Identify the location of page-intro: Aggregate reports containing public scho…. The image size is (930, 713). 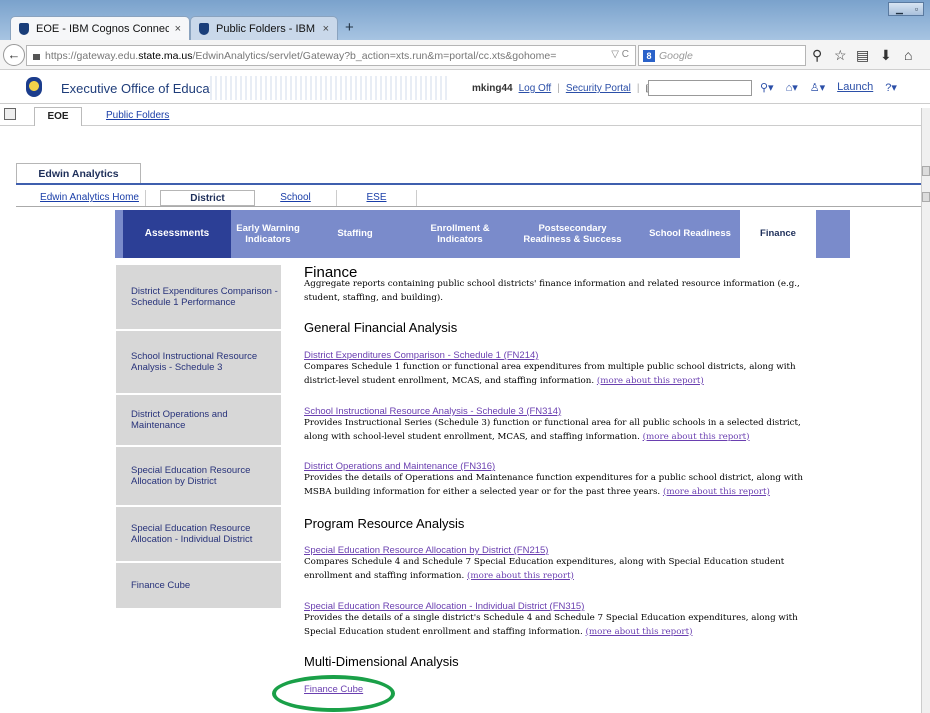
(552, 291).